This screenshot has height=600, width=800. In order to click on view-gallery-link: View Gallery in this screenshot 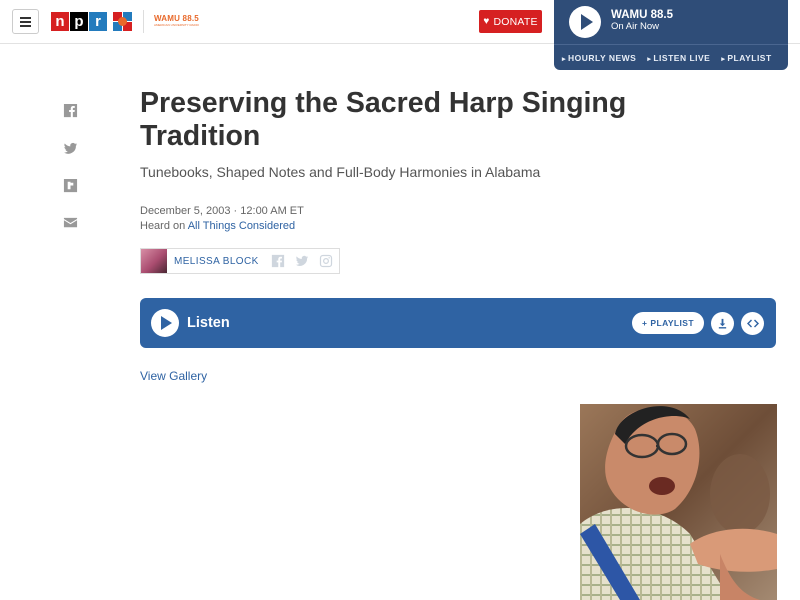, I will do `click(173, 376)`.